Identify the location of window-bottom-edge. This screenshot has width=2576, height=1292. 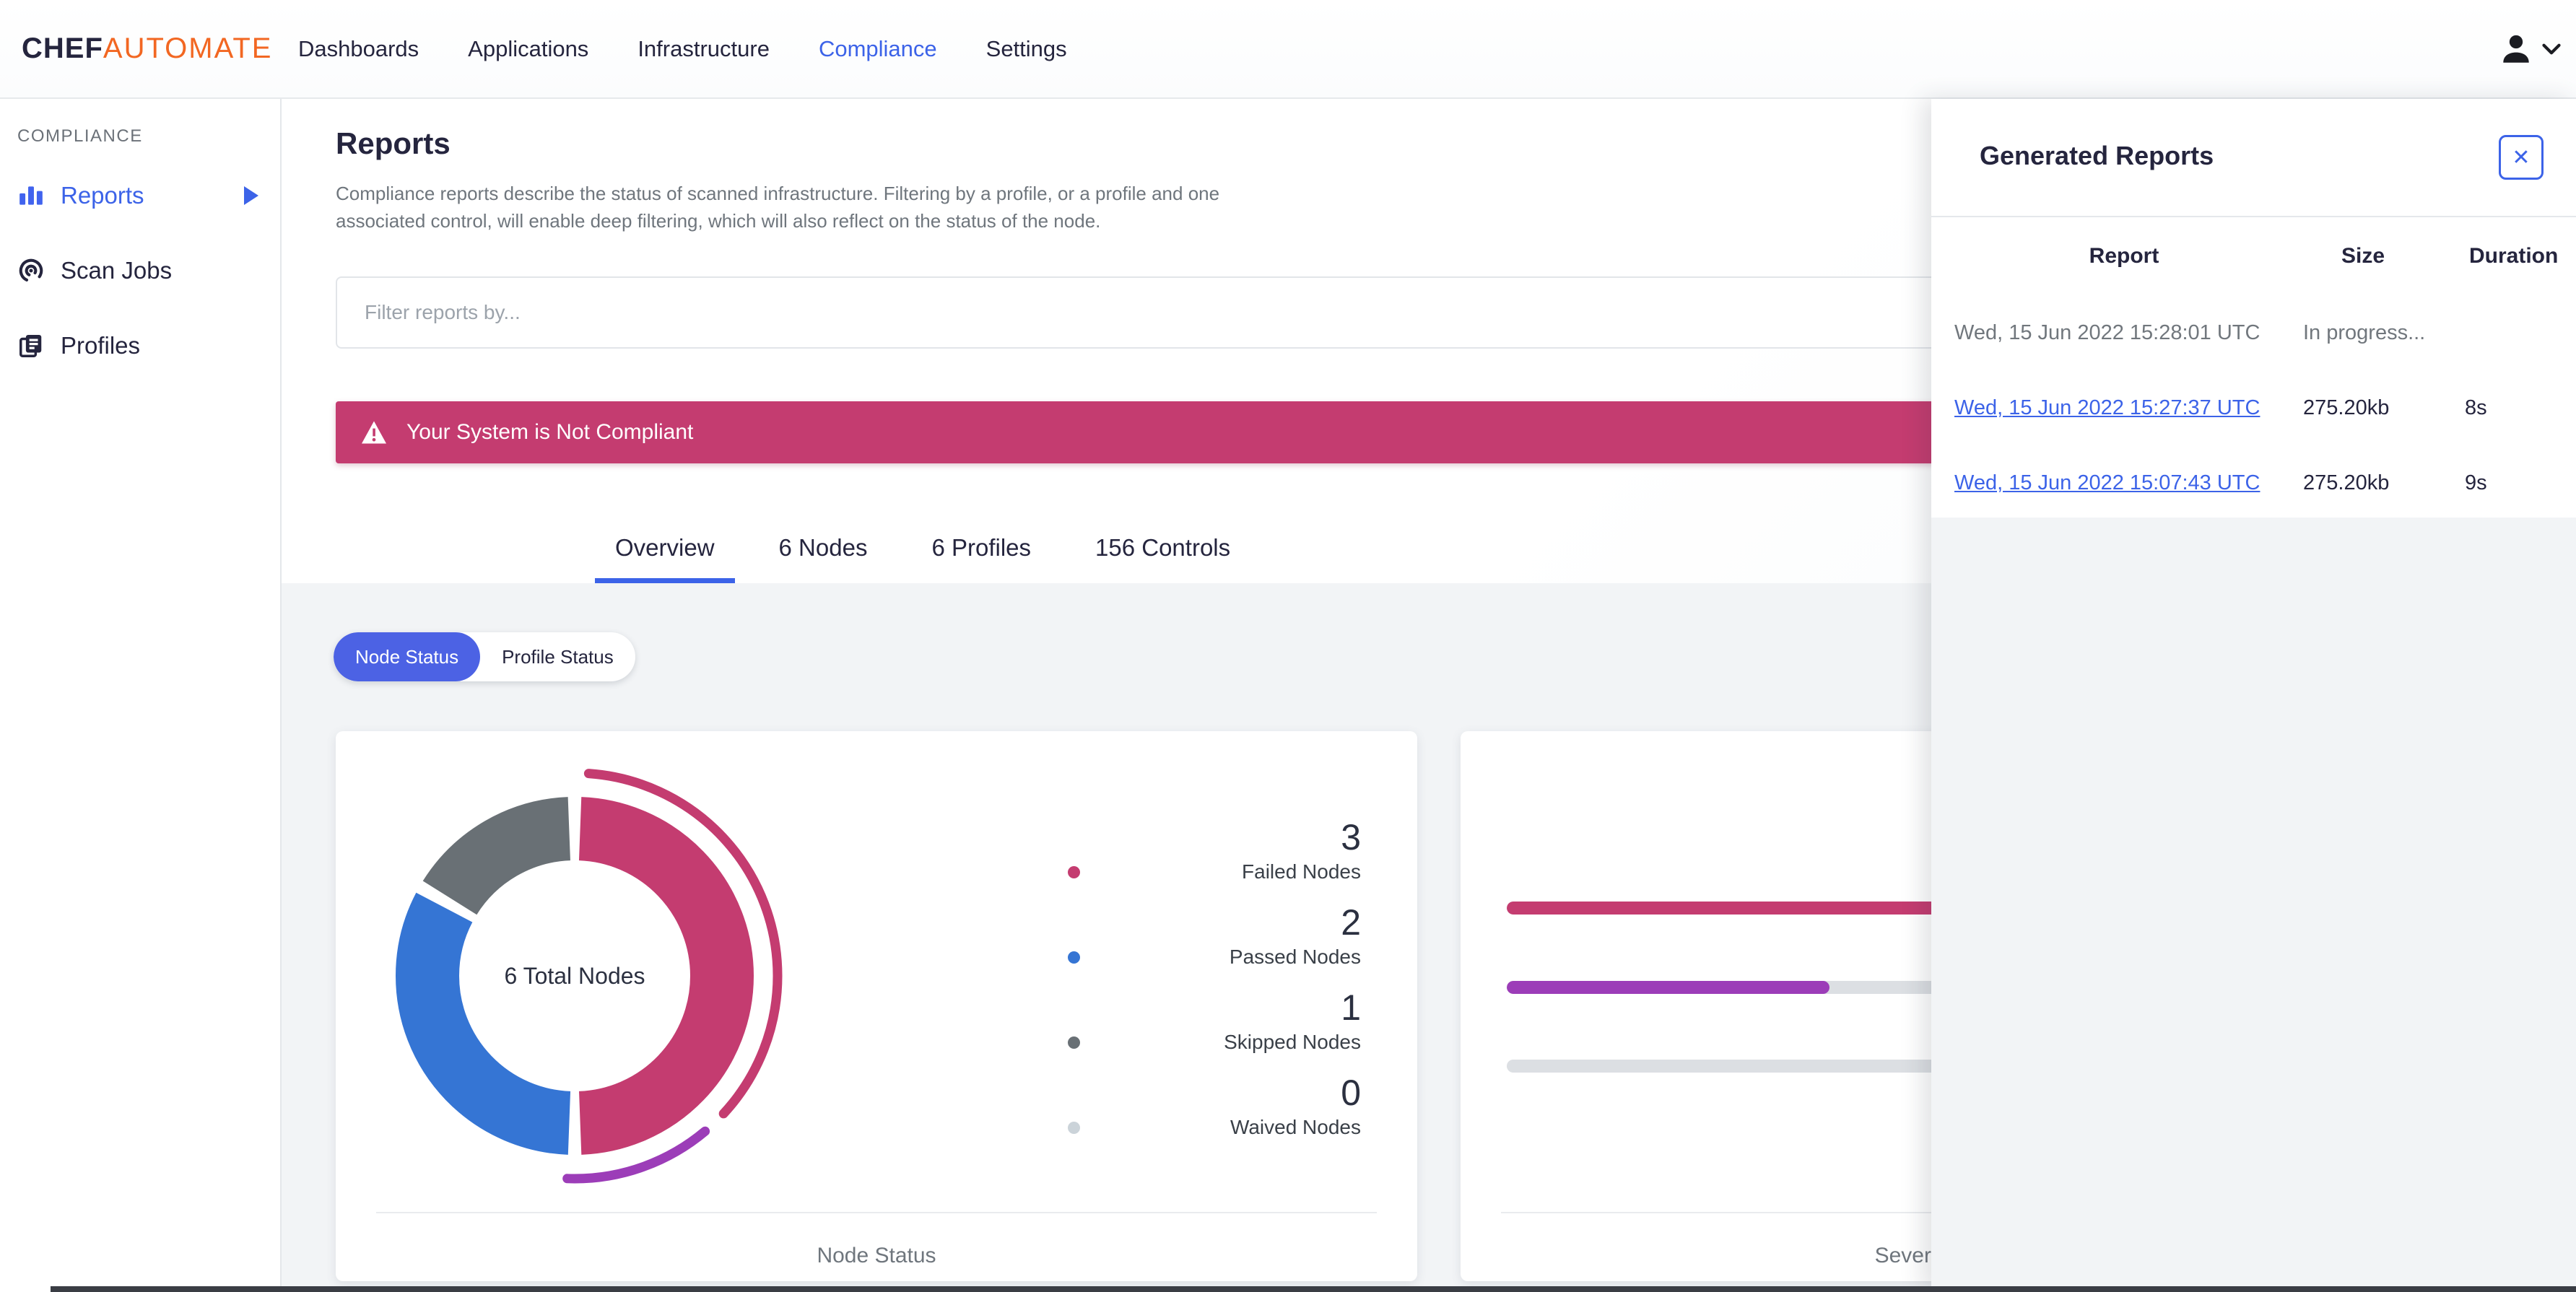
(1313, 1289).